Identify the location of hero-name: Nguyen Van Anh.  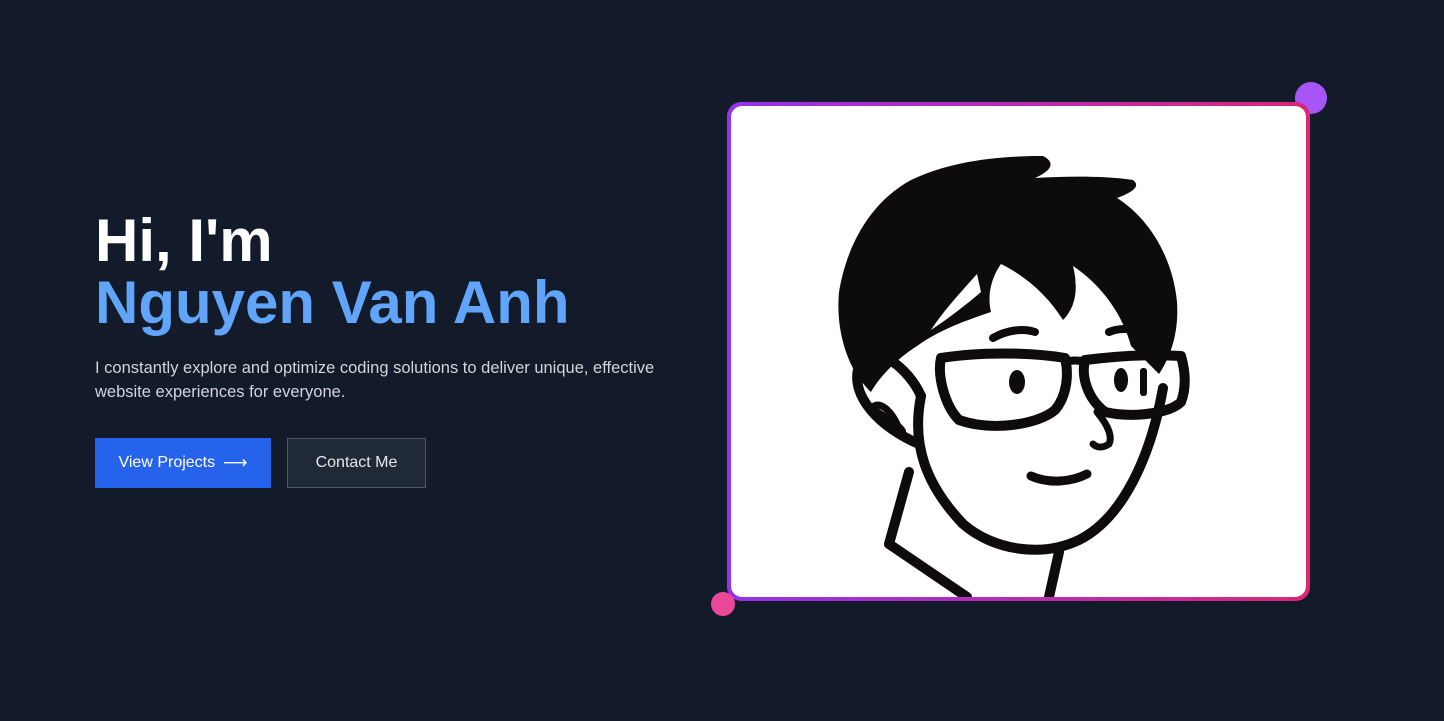
(332, 302).